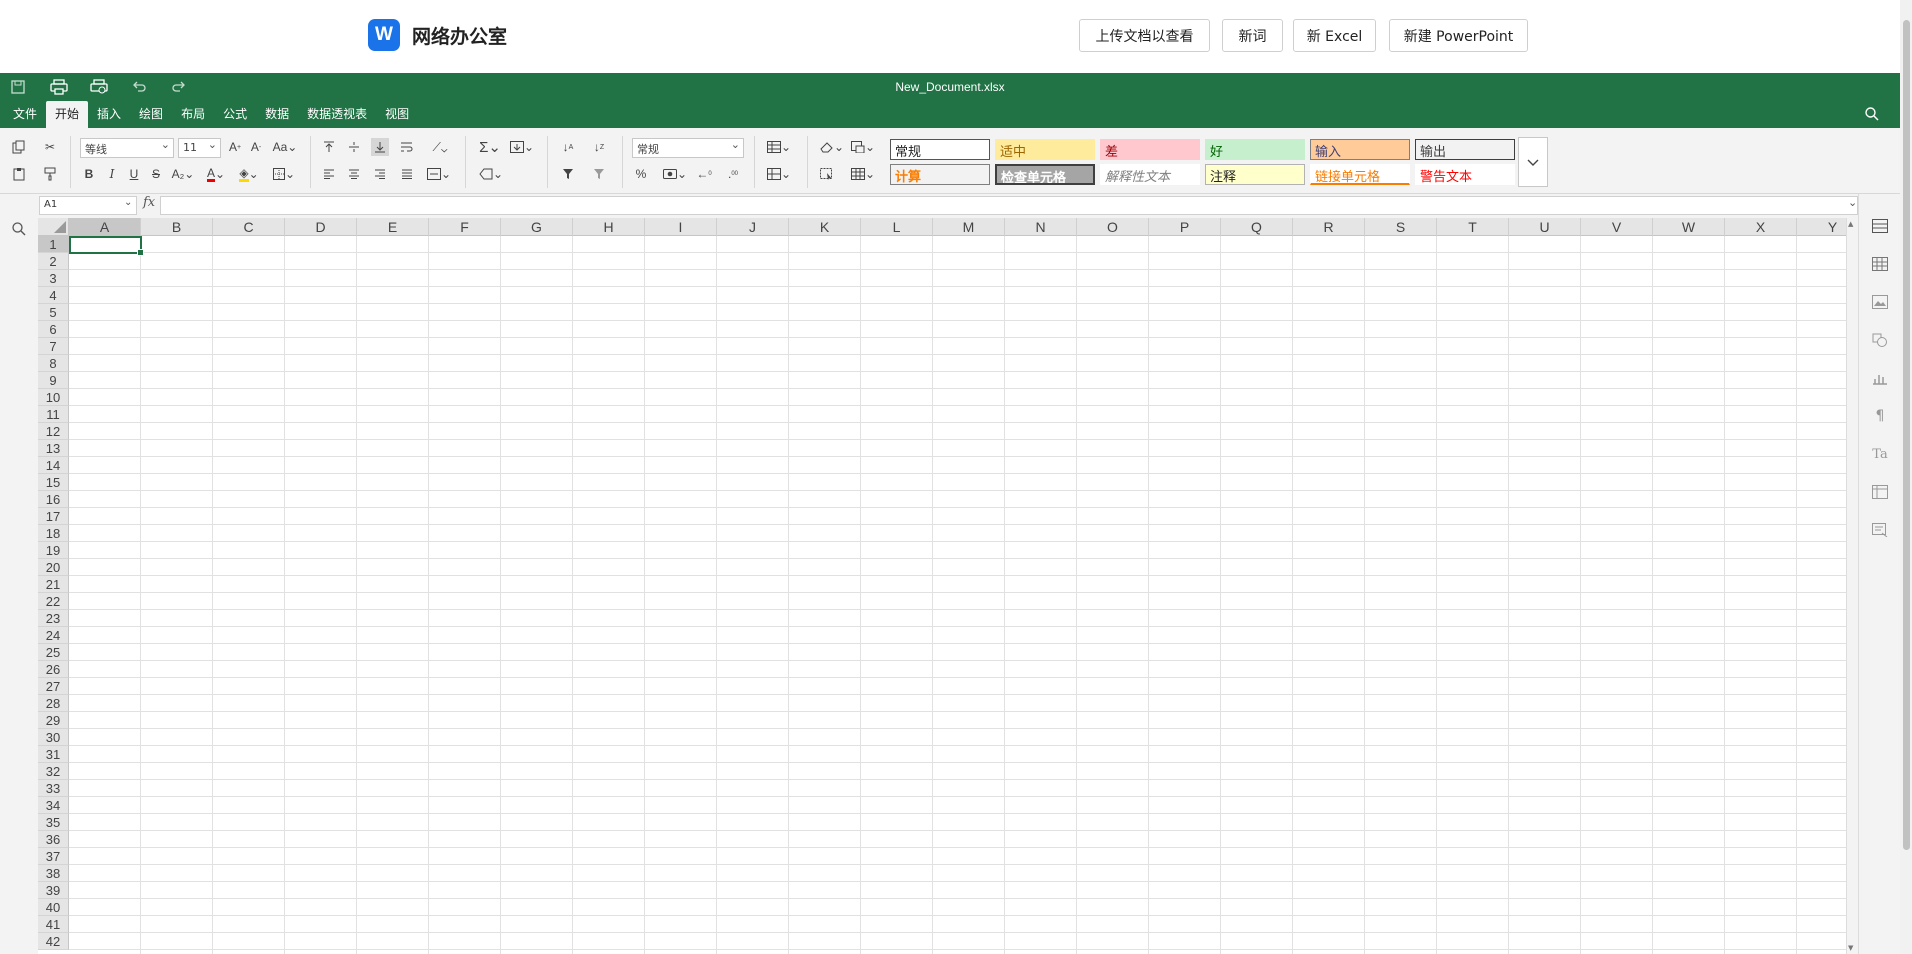 The width and height of the screenshot is (1912, 954). What do you see at coordinates (53, 890) in the screenshot?
I see `row-header-39: 39` at bounding box center [53, 890].